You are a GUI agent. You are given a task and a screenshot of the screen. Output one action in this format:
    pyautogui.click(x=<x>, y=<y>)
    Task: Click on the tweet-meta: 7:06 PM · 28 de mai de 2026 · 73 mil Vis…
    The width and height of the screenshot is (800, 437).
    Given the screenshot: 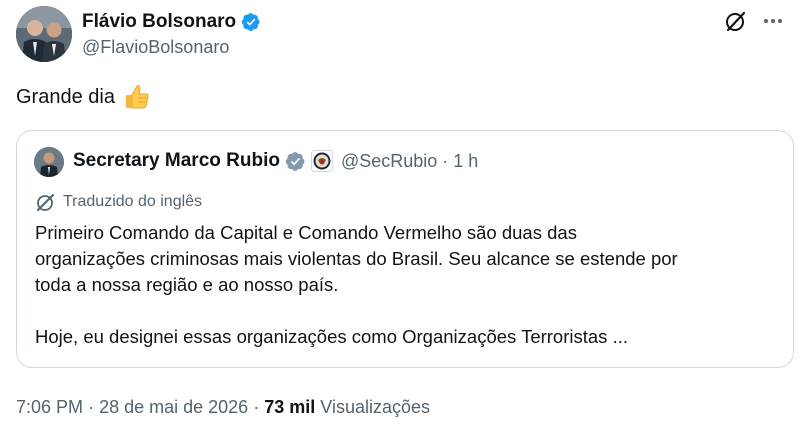 What is the action you would take?
    pyautogui.click(x=223, y=407)
    